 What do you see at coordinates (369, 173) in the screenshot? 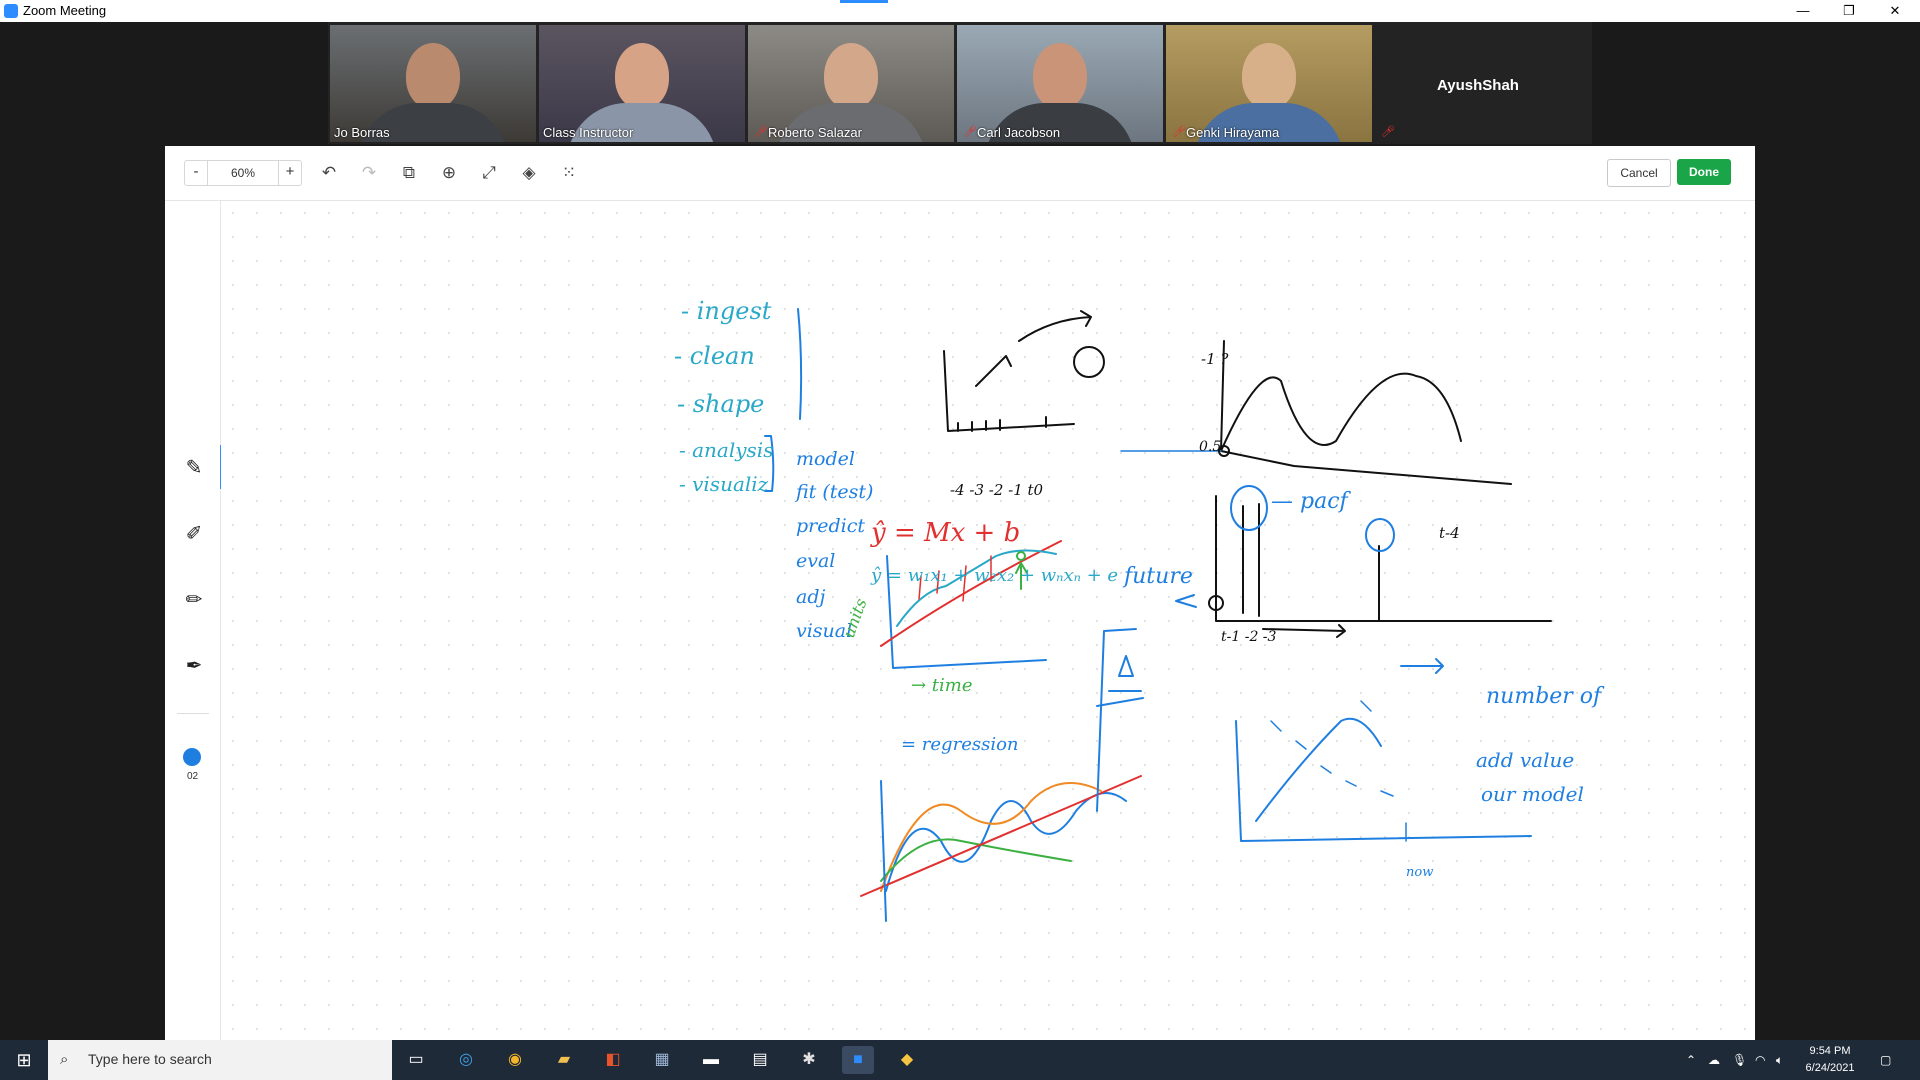
I see `redo-icon: ↷` at bounding box center [369, 173].